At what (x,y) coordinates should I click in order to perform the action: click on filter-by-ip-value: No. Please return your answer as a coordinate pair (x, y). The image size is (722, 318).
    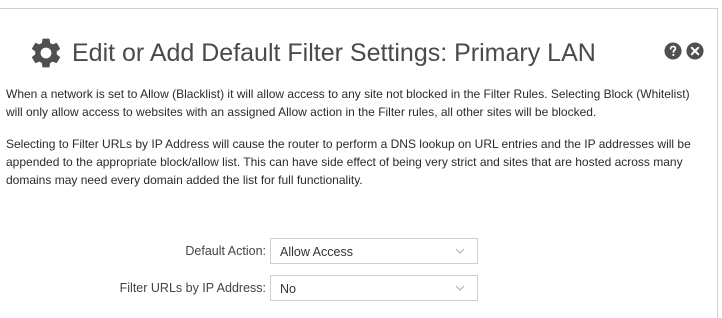
    Looking at the image, I should click on (288, 289).